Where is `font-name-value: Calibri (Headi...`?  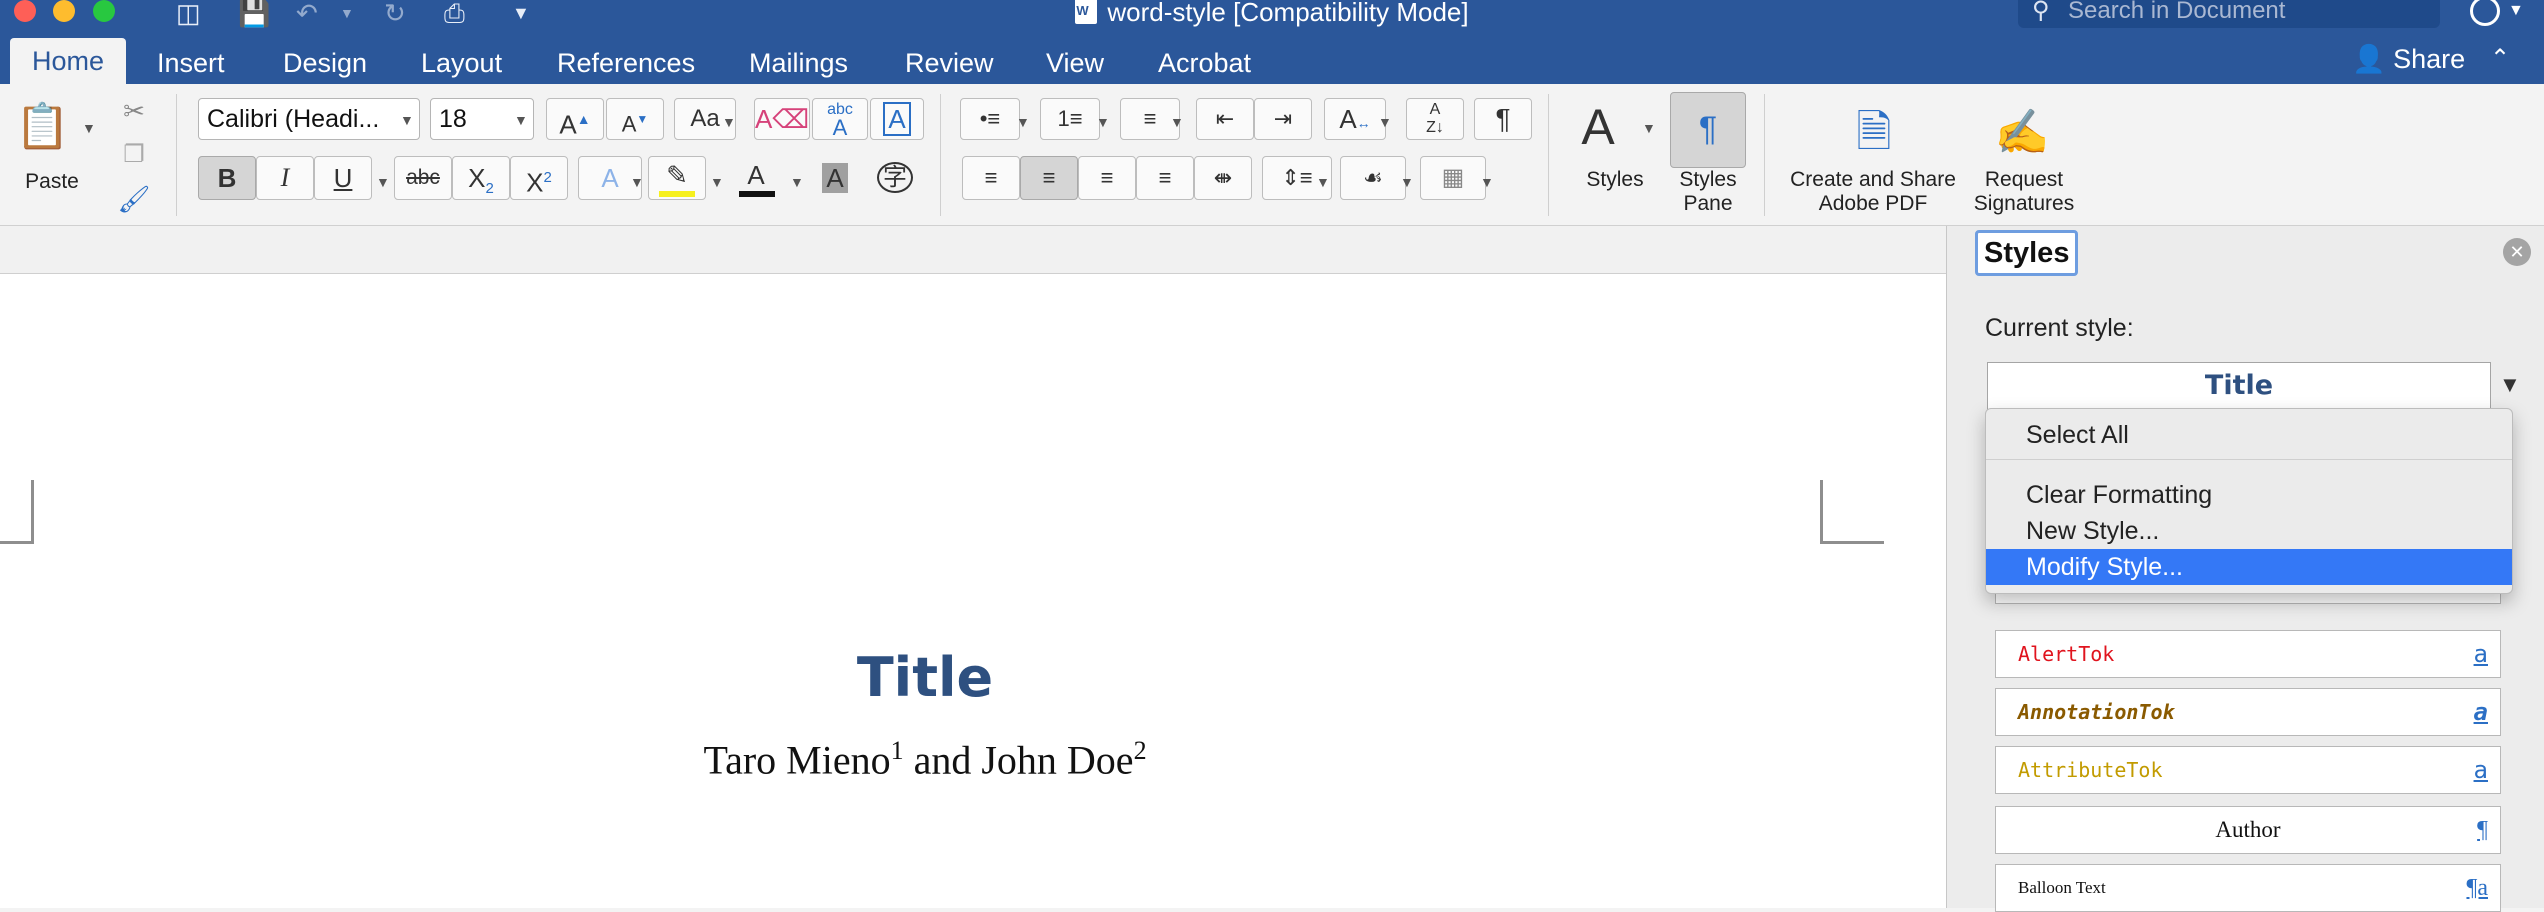
font-name-value: Calibri (Headi... is located at coordinates (293, 119).